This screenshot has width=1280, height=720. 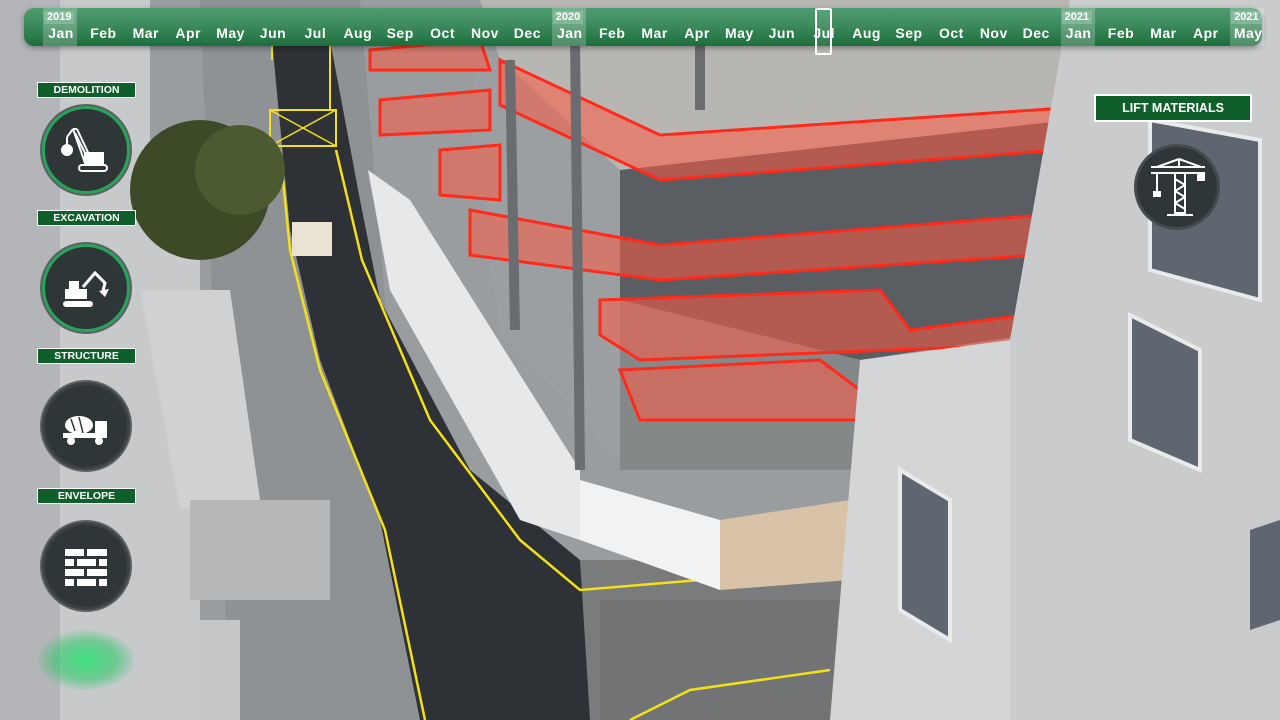 What do you see at coordinates (230, 33) in the screenshot?
I see `timeline-month-4: May` at bounding box center [230, 33].